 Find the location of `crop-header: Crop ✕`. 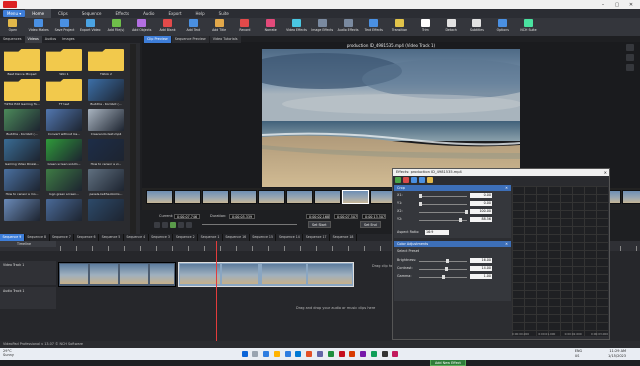

crop-header: Crop ✕ is located at coordinates (452, 188).